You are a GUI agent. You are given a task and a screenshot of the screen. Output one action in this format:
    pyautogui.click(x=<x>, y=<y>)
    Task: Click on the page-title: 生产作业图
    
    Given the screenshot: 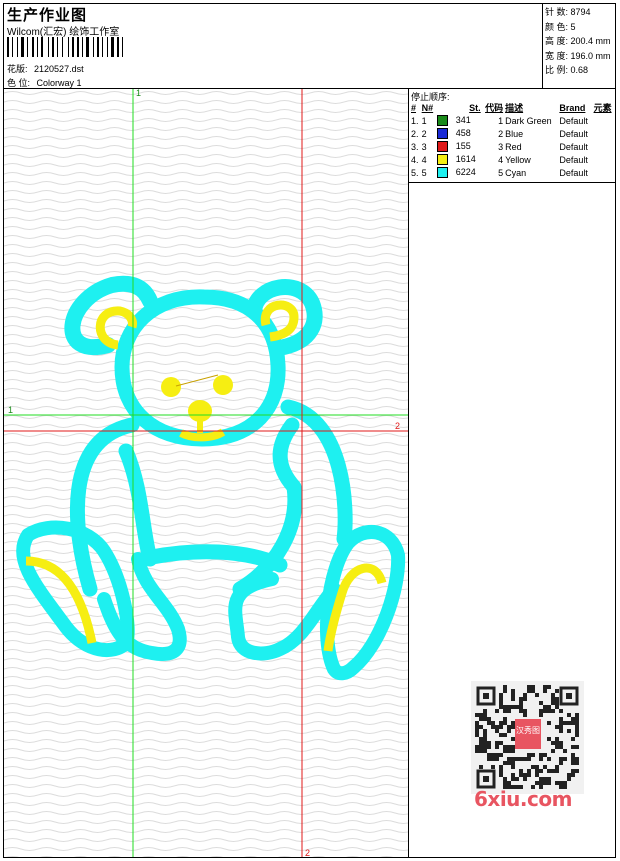 What is the action you would take?
    pyautogui.click(x=47, y=15)
    